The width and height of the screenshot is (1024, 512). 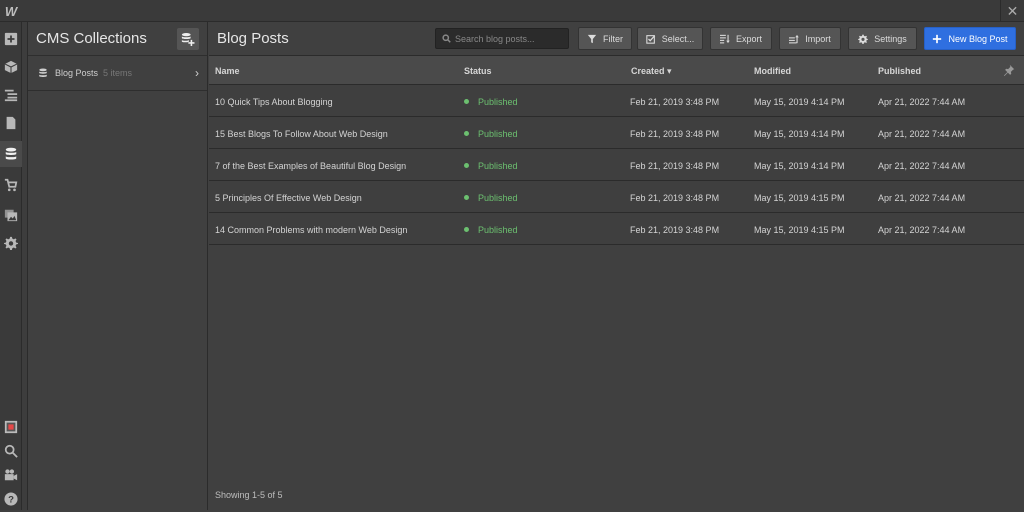 I want to click on collection-name: Blog Posts, so click(x=77, y=73).